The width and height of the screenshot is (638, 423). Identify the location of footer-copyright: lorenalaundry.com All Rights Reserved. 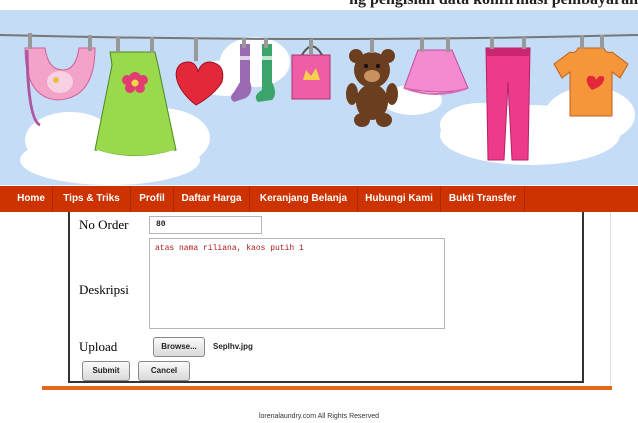
(319, 416).